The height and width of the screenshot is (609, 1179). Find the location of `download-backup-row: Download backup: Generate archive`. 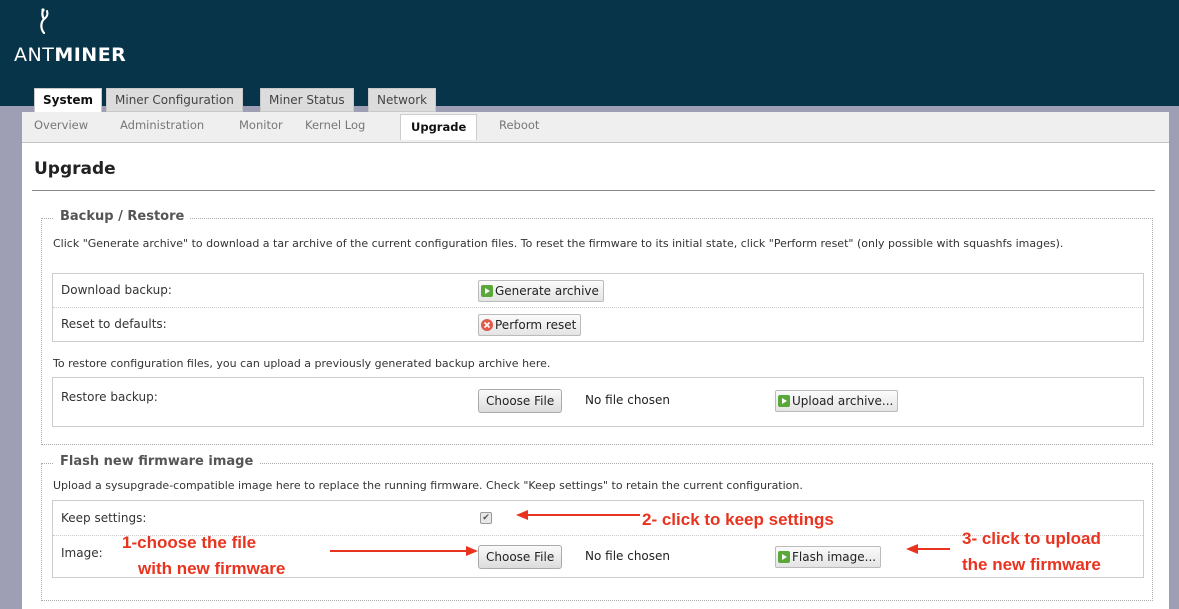

download-backup-row: Download backup: Generate archive is located at coordinates (598, 291).